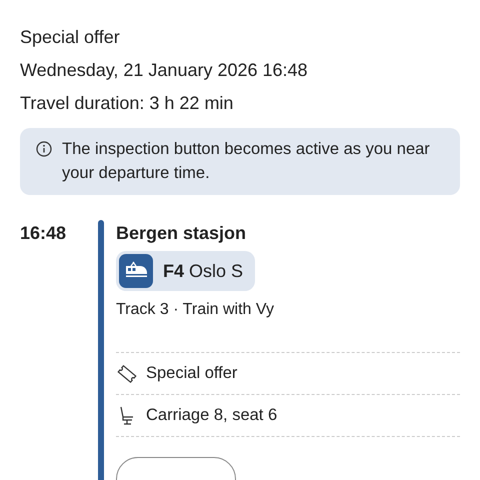  Describe the element at coordinates (164, 70) in the screenshot. I see `trip-info-text: Wednesday, 21 January 2026 16:48` at that location.